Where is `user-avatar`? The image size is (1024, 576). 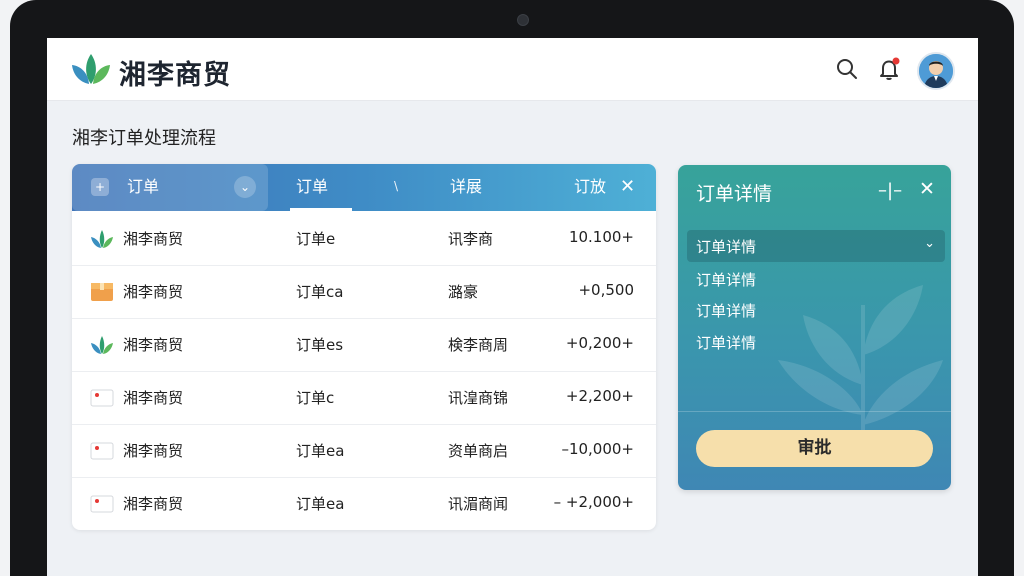
user-avatar is located at coordinates (936, 71).